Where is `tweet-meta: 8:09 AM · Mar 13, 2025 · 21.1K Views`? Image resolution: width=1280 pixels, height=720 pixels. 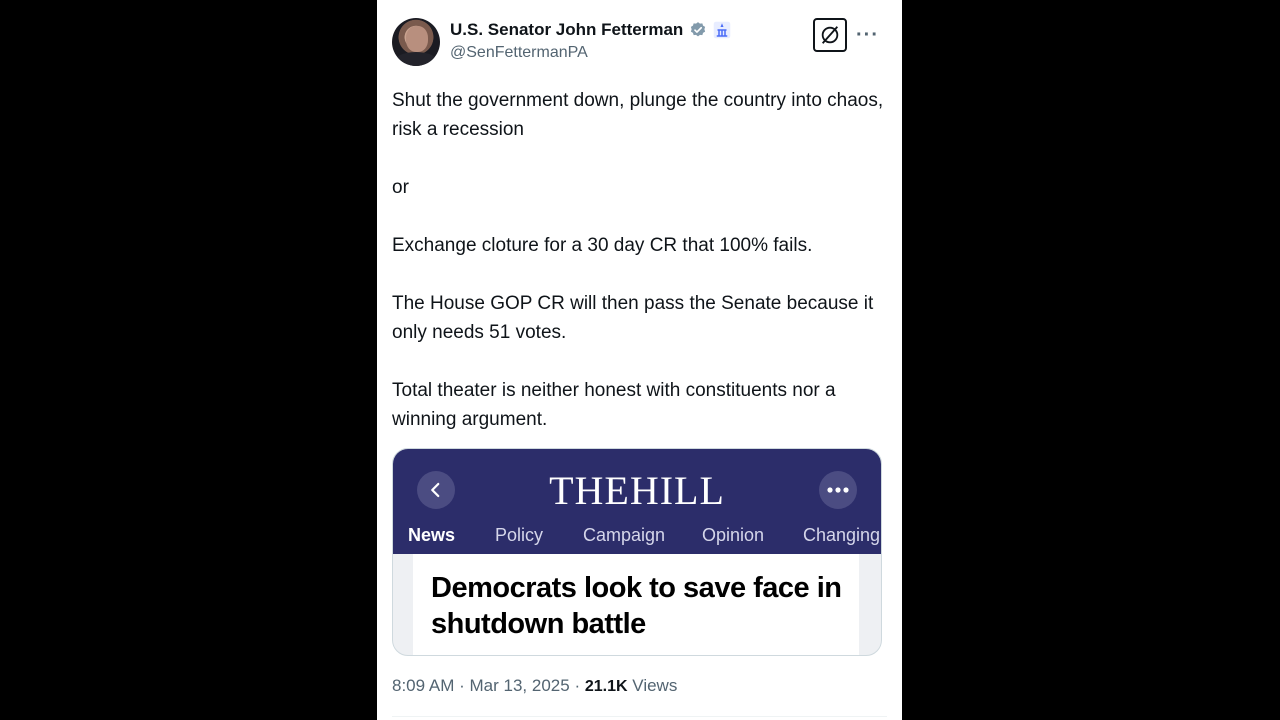
tweet-meta: 8:09 AM · Mar 13, 2025 · 21.1K Views is located at coordinates (534, 686).